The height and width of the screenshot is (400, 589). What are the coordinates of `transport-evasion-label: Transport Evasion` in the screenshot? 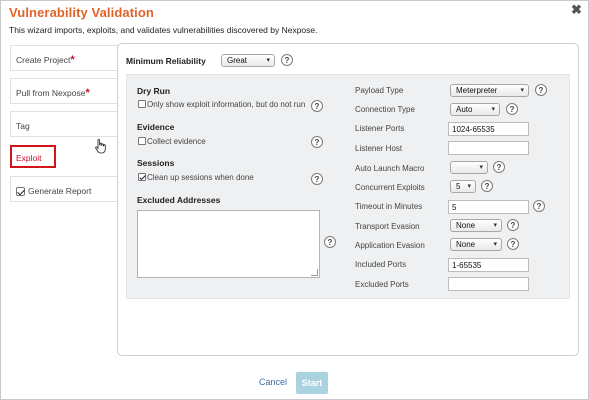 It's located at (387, 226).